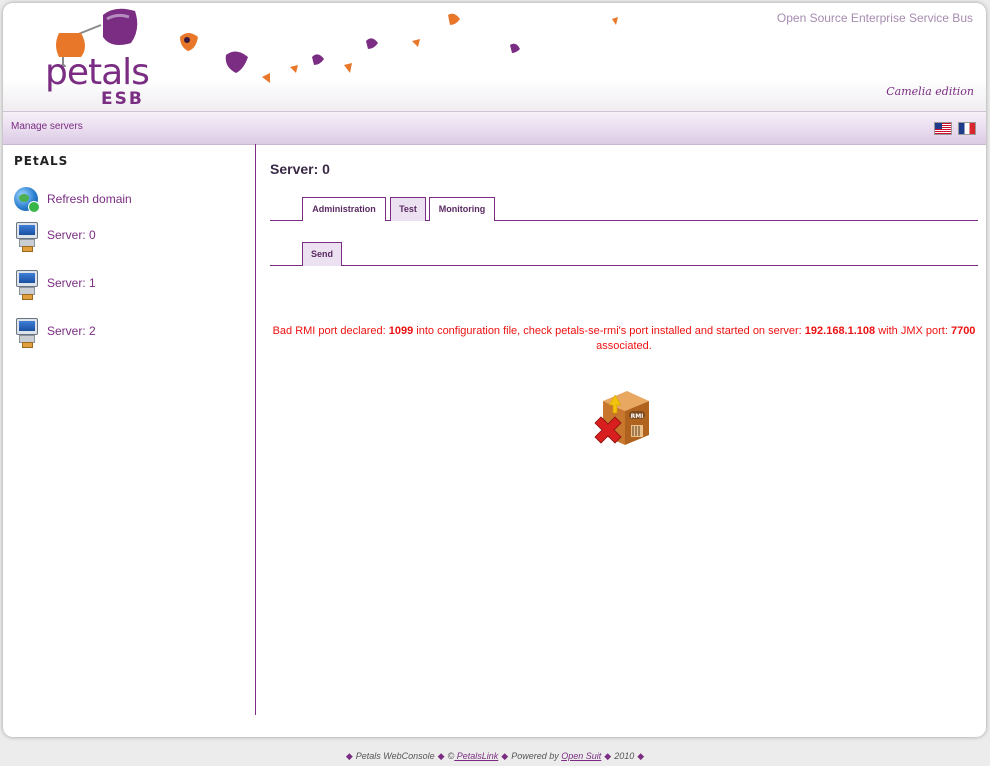  I want to click on powered-by-text: Powered by, so click(535, 756).